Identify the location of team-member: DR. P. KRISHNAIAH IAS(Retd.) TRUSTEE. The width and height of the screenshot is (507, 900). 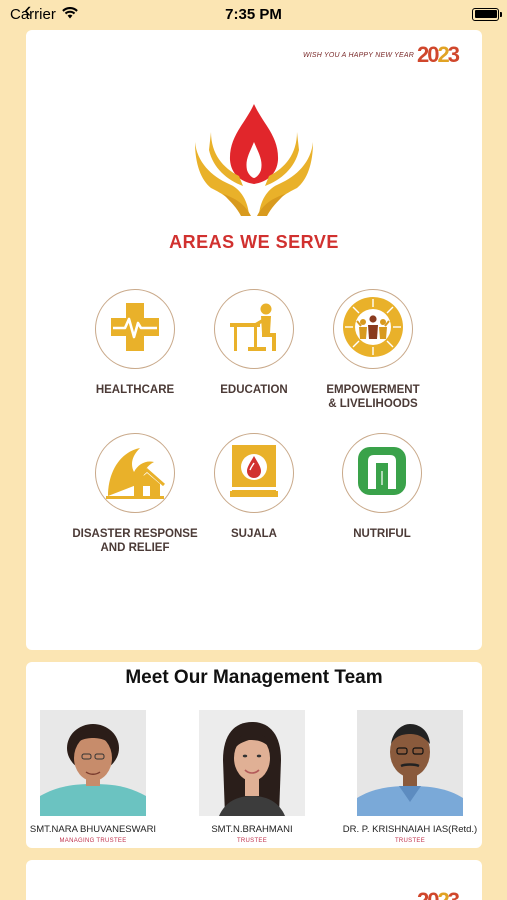
(410, 777).